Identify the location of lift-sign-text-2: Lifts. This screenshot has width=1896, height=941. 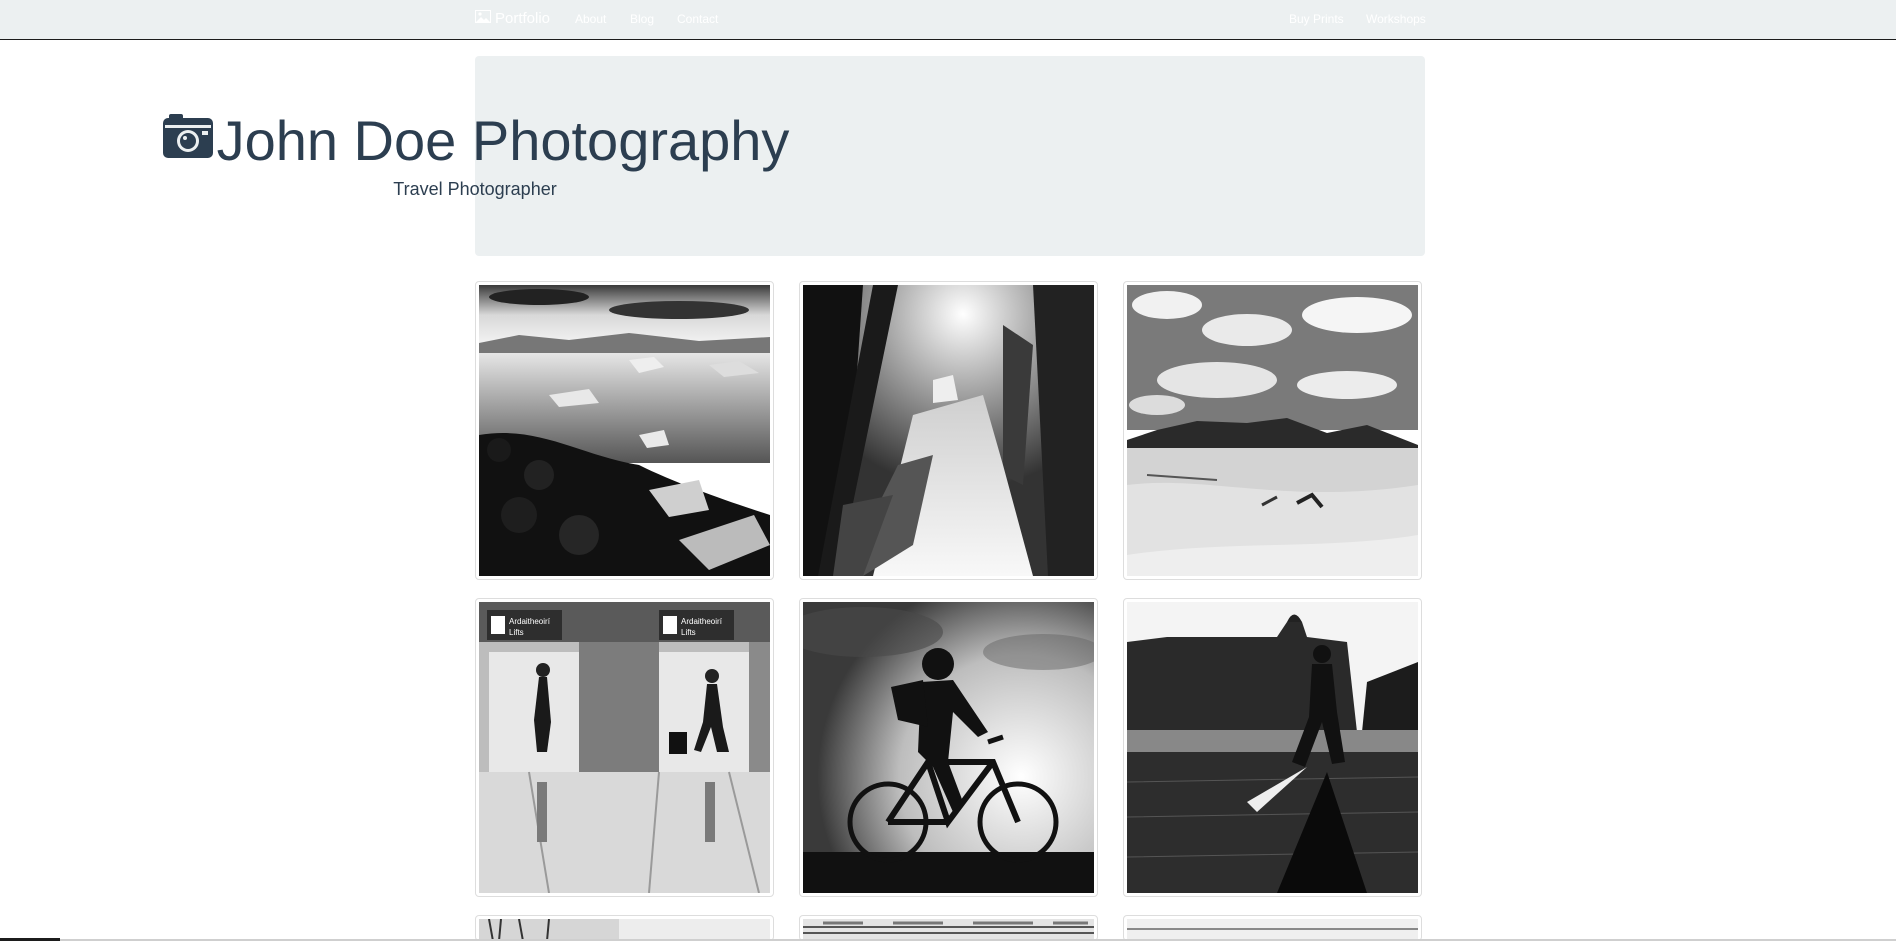
(516, 632).